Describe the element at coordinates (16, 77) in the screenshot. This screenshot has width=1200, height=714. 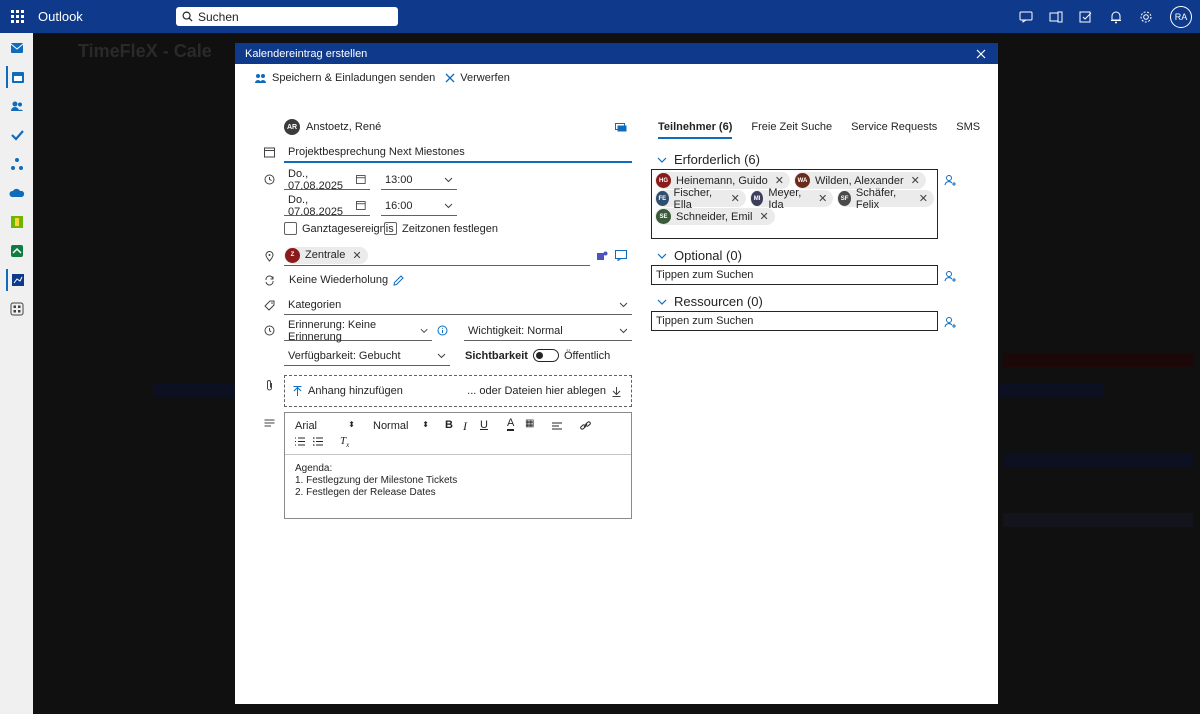
I see `calendar-icon` at that location.